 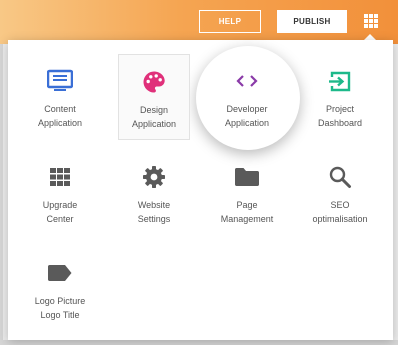 What do you see at coordinates (247, 177) in the screenshot?
I see `folder-icon` at bounding box center [247, 177].